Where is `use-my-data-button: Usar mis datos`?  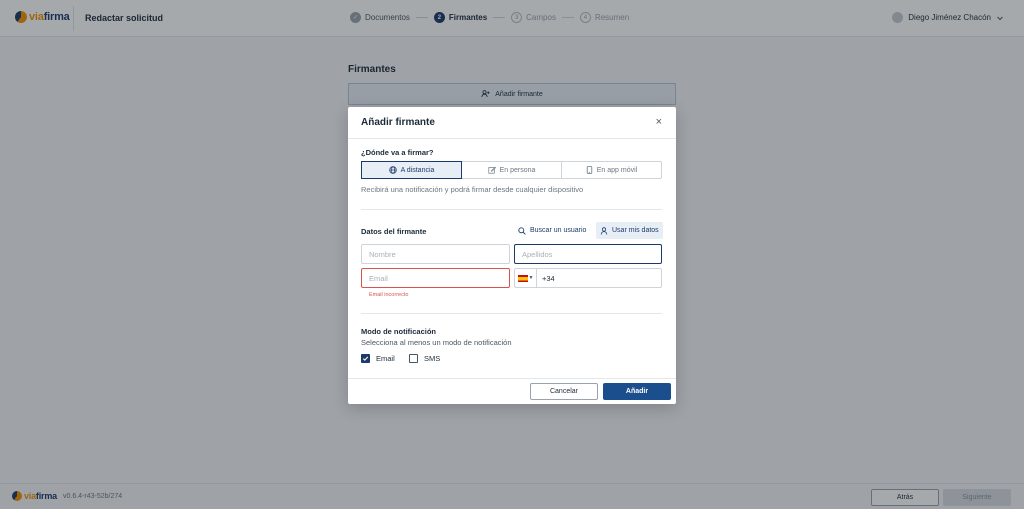 use-my-data-button: Usar mis datos is located at coordinates (629, 230).